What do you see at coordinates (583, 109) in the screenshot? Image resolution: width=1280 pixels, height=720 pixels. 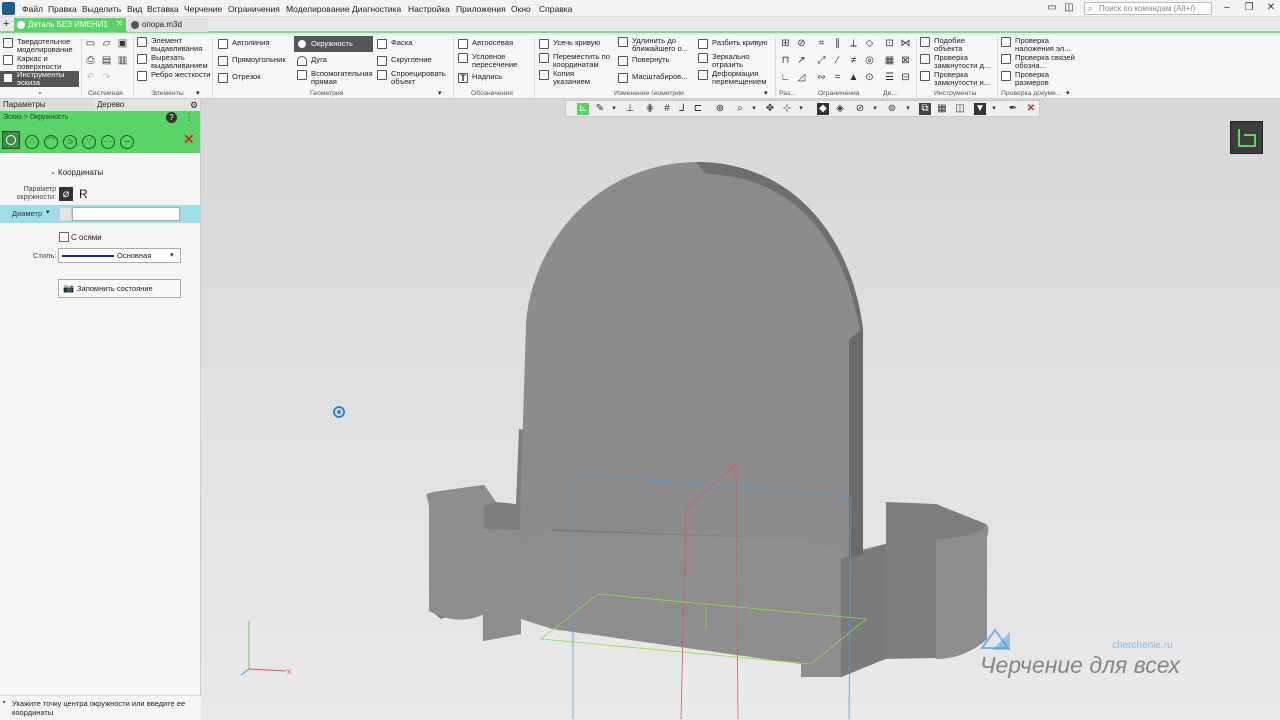 I see `sketch-mode-icon: ⊾` at bounding box center [583, 109].